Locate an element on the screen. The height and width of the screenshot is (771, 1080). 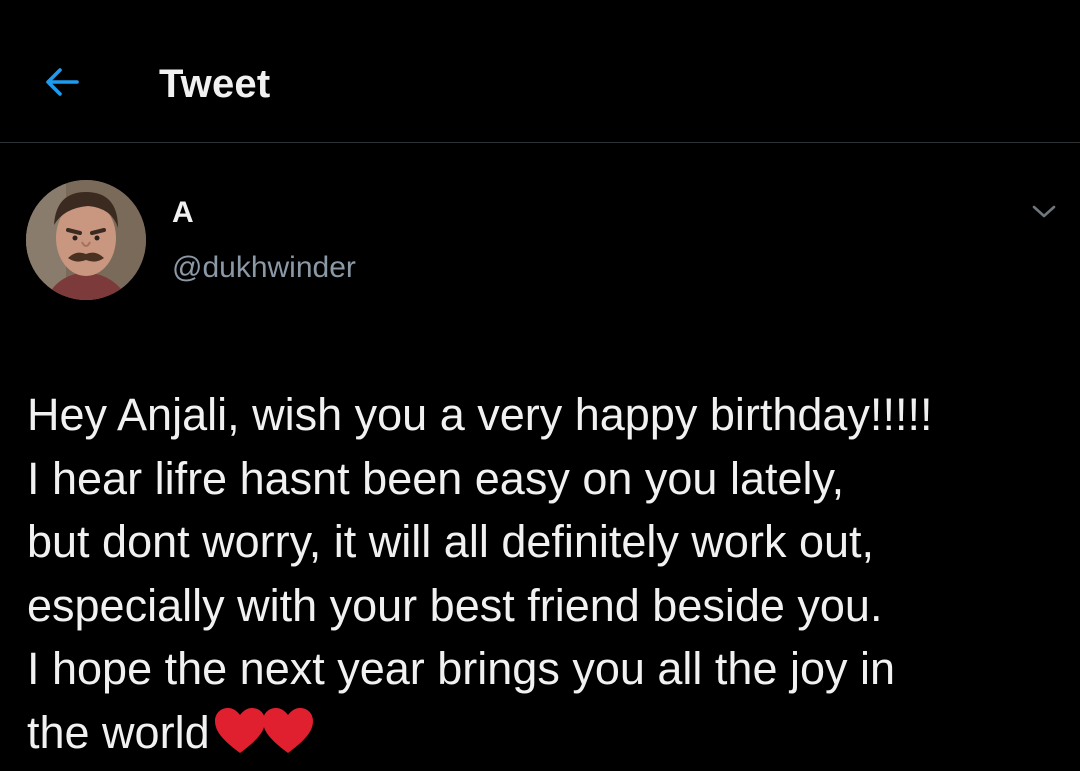
arrow-left-icon is located at coordinates (62, 82).